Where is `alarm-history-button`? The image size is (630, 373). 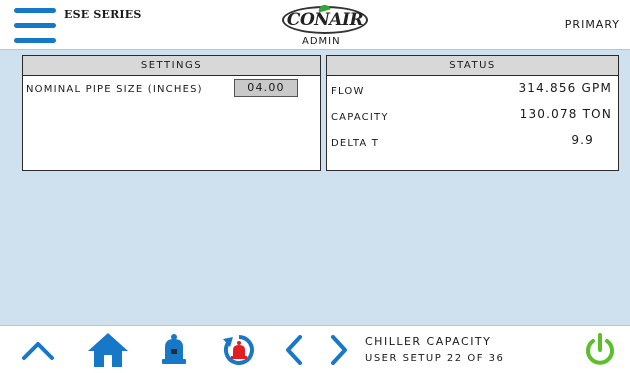
alarm-history-button is located at coordinates (239, 350).